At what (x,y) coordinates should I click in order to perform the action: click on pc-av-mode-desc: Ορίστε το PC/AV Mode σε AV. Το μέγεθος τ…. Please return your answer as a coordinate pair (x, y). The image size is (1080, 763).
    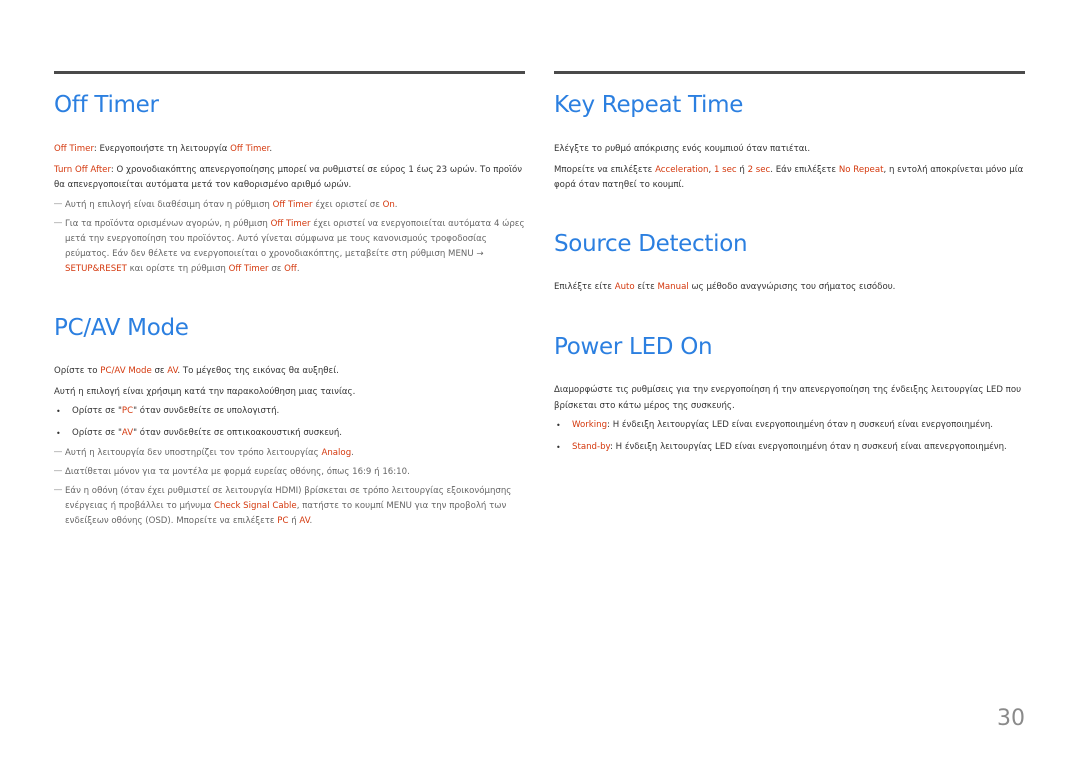
    Looking at the image, I should click on (196, 371).